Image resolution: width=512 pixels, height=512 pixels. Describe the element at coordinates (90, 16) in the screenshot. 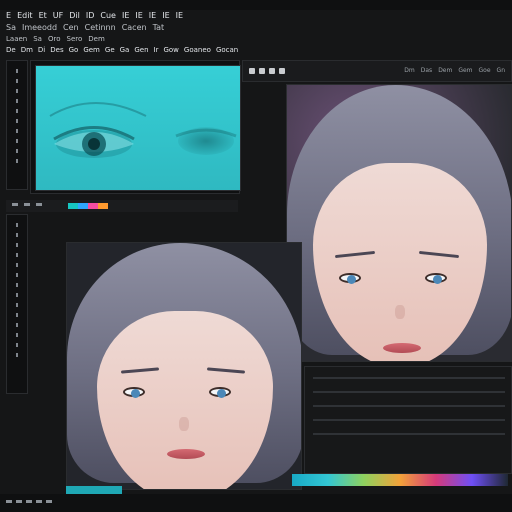

I see `title-row-item: ID` at that location.